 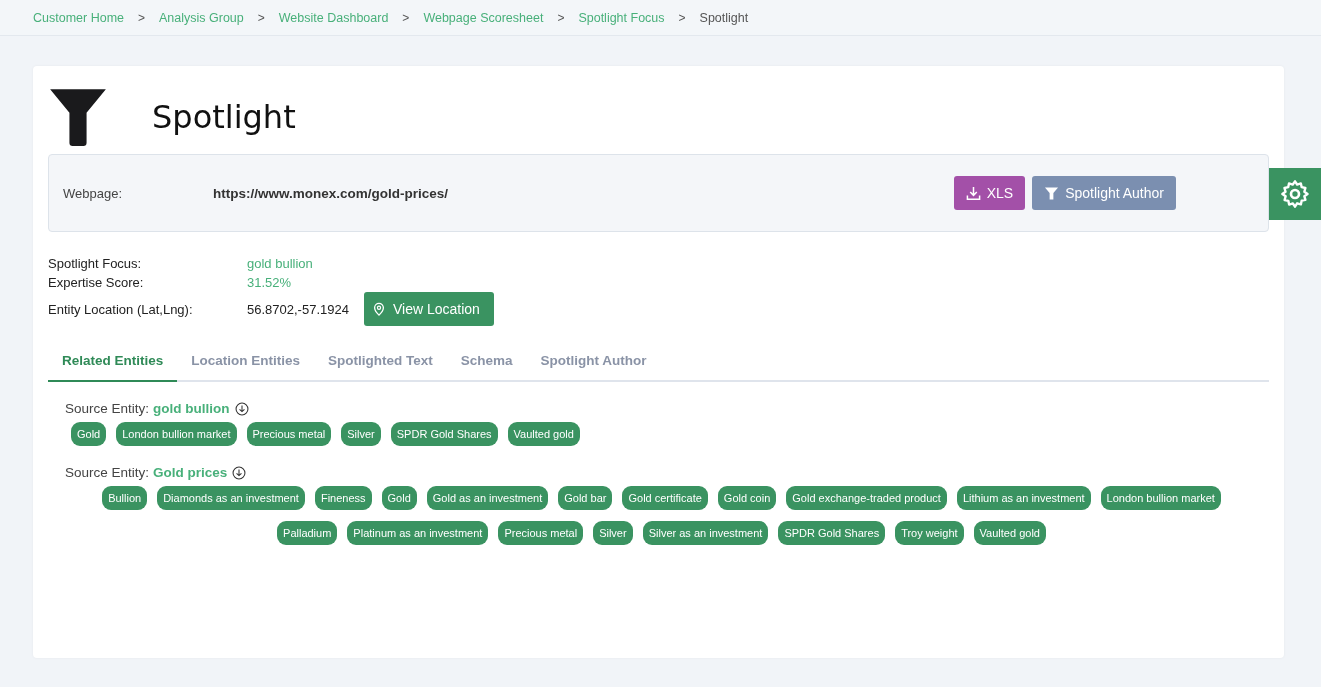 What do you see at coordinates (380, 362) in the screenshot?
I see `tab: Spotlighted Text` at bounding box center [380, 362].